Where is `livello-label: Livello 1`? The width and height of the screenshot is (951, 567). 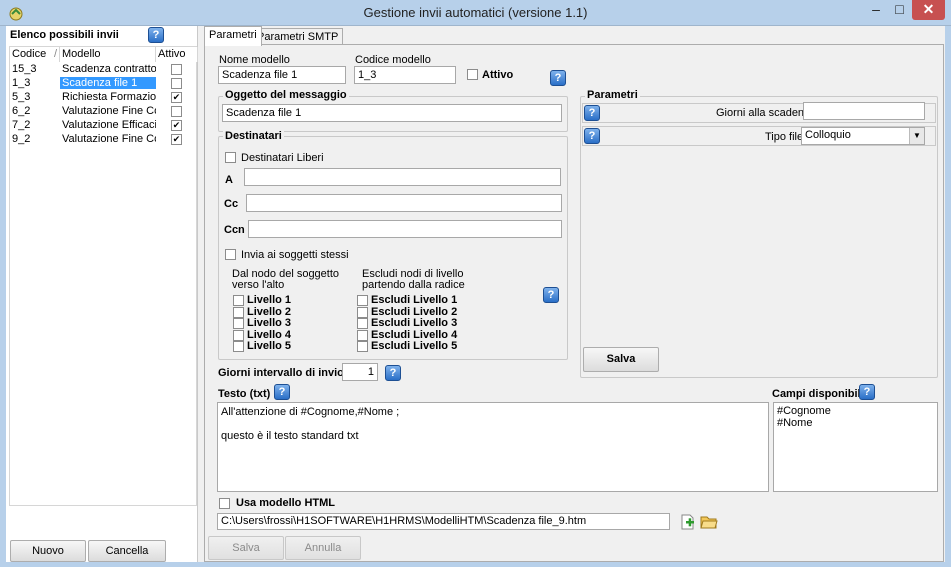 livello-label: Livello 1 is located at coordinates (269, 300).